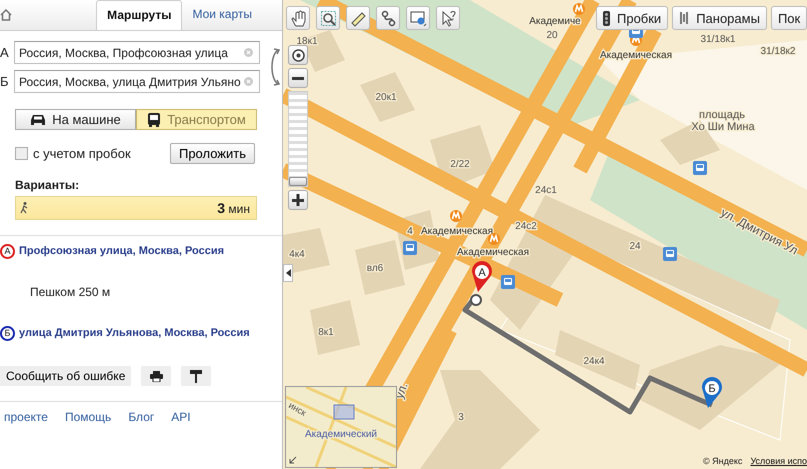 The width and height of the screenshot is (807, 469). I want to click on resize-arrow-icon, so click(293, 460).